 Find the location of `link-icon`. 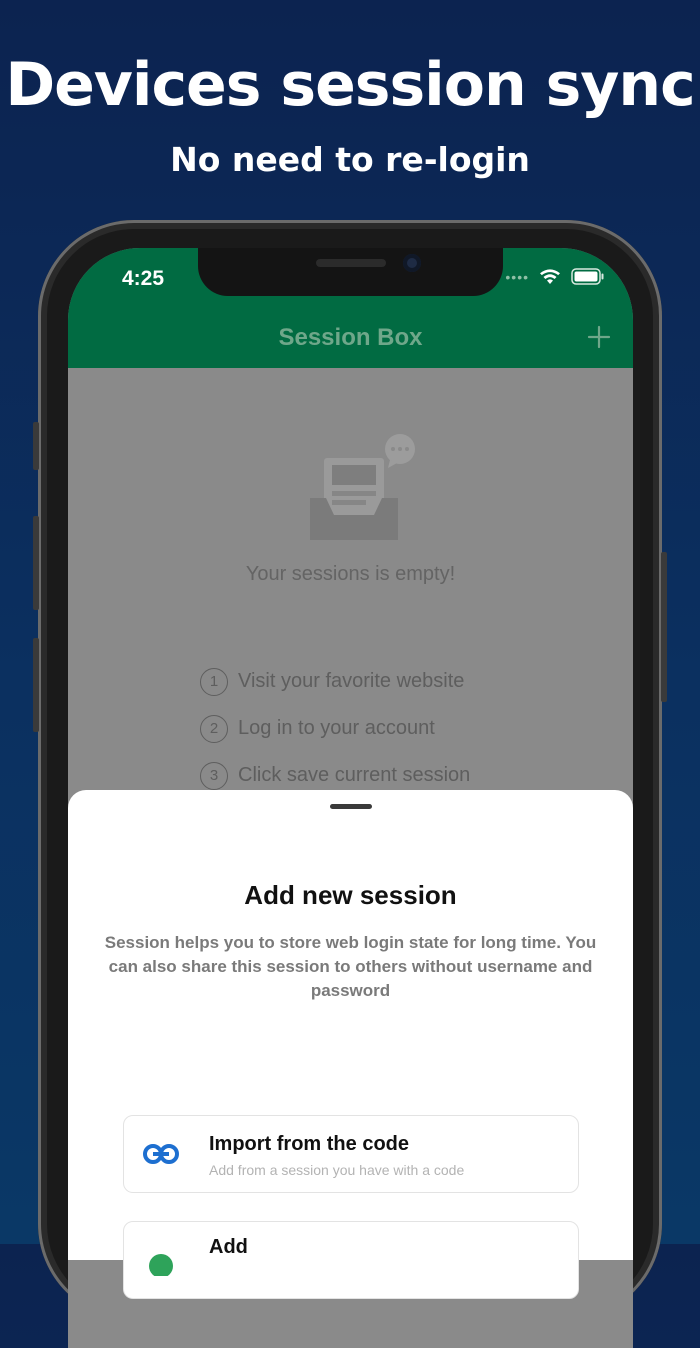

link-icon is located at coordinates (161, 1154).